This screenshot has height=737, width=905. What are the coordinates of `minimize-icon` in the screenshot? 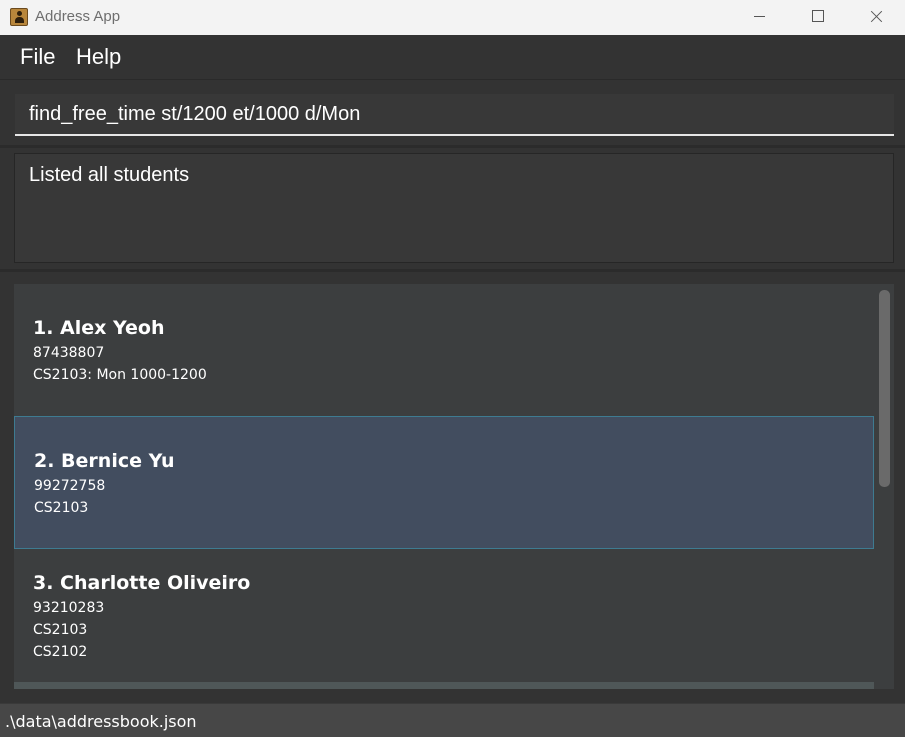 It's located at (759, 17).